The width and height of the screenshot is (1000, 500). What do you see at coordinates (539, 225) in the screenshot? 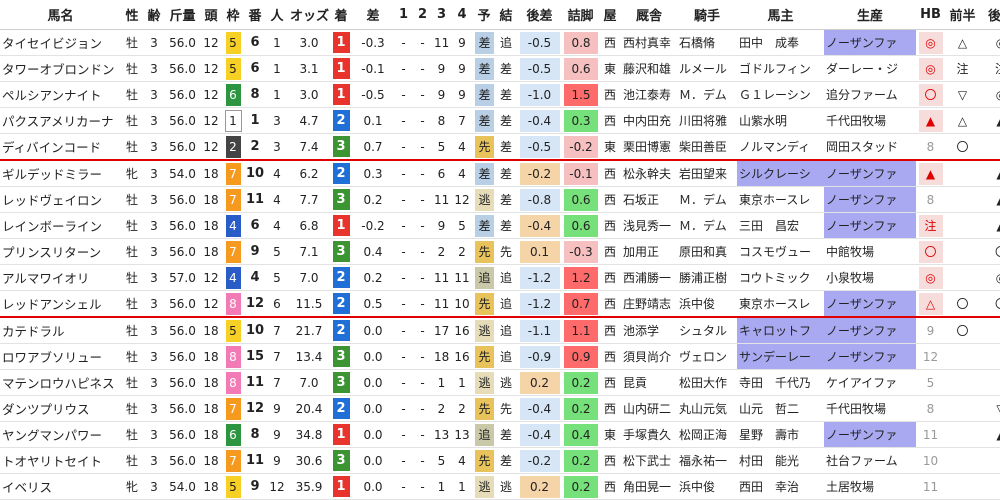
I see `late-diff: -0.4` at bounding box center [539, 225].